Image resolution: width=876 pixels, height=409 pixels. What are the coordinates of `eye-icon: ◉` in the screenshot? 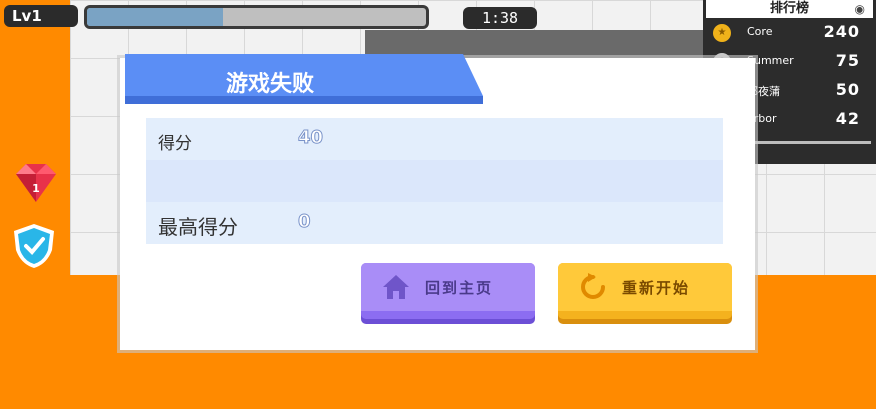 It's located at (860, 9).